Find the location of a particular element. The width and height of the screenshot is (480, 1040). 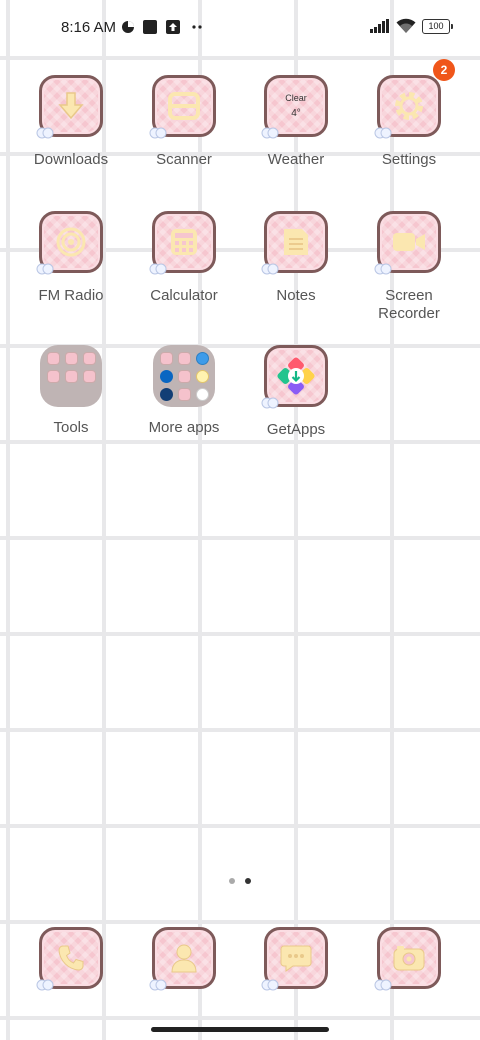

dock-contacts is located at coordinates (184, 959).